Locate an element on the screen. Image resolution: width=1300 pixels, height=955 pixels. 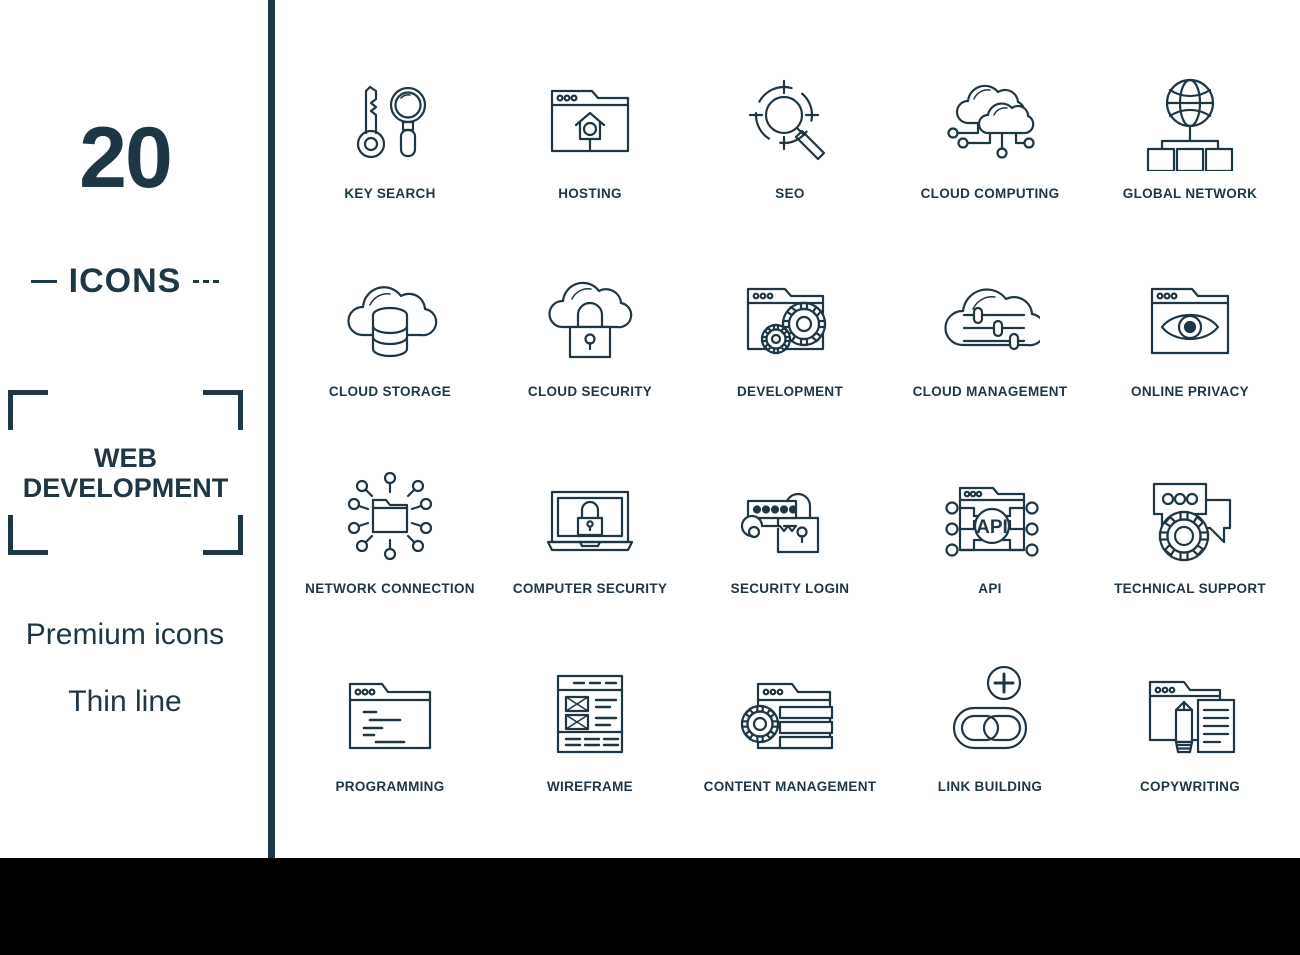
vertical-divider is located at coordinates (271, 429).